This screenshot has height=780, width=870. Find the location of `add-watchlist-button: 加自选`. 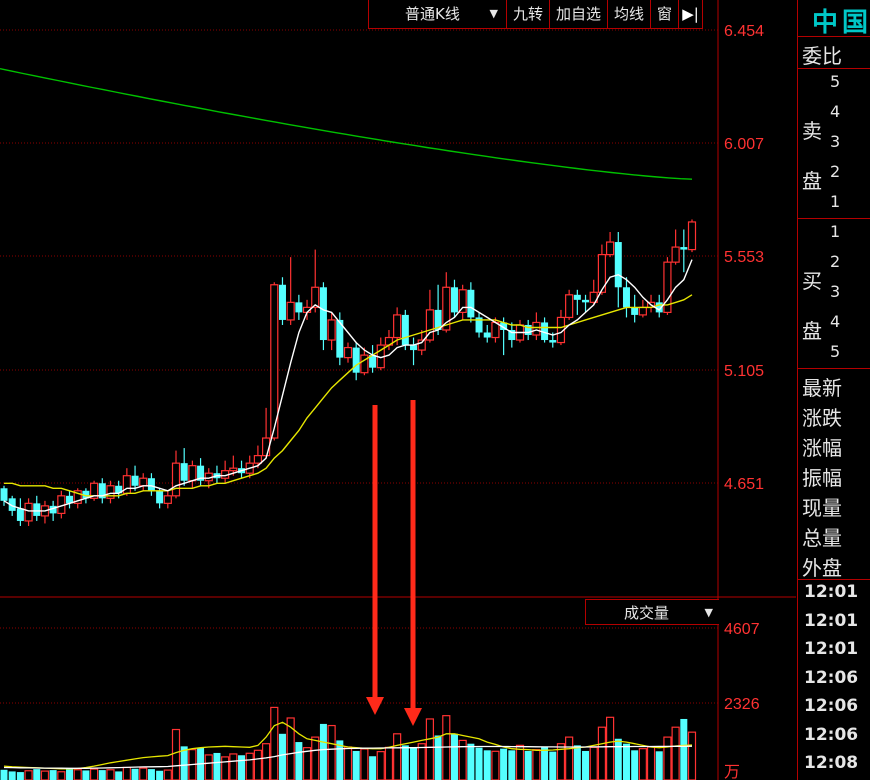

add-watchlist-button: 加自选 is located at coordinates (579, 14).